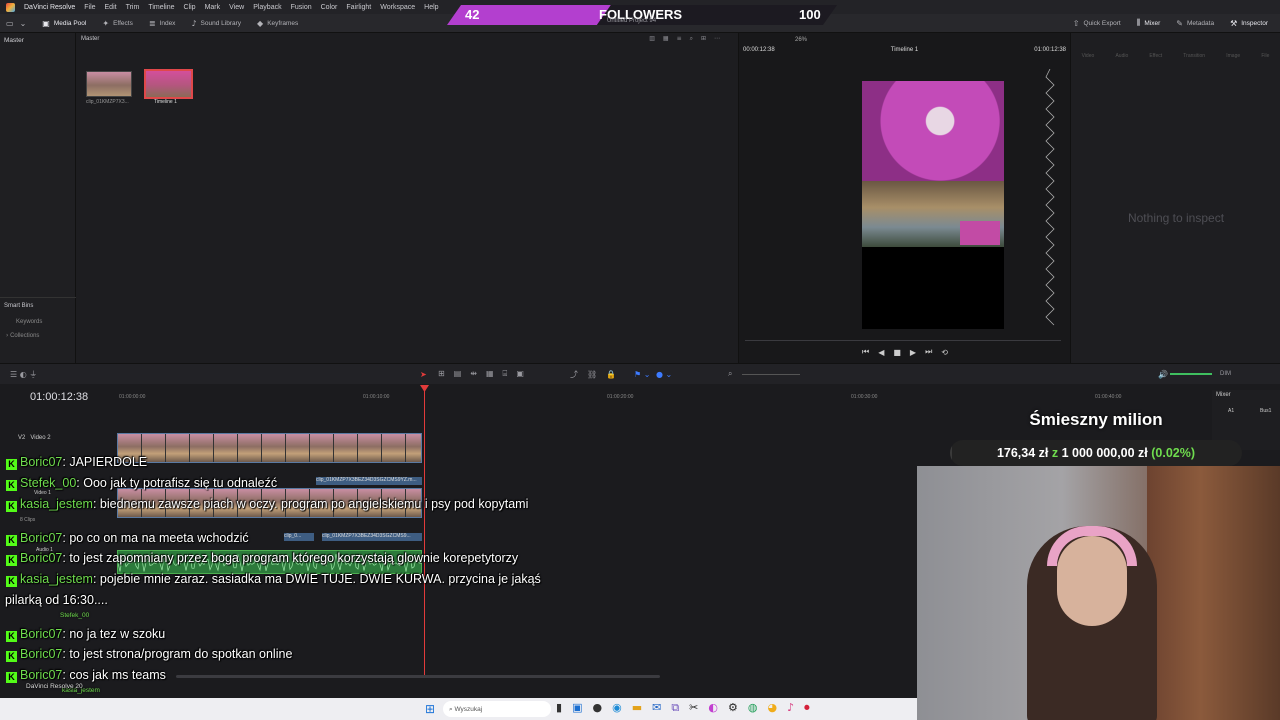  Describe the element at coordinates (346, 448) in the screenshot. I see `clip-thumbnail` at that location.